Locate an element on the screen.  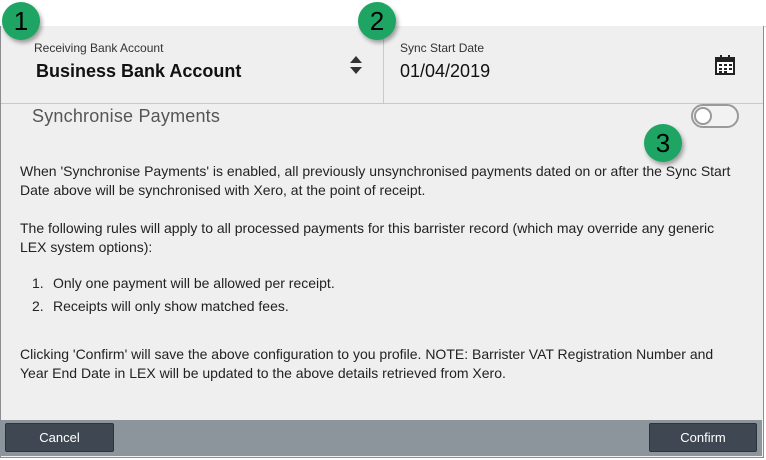
synchronise-payments-title: Synchronise Payments is located at coordinates (126, 116).